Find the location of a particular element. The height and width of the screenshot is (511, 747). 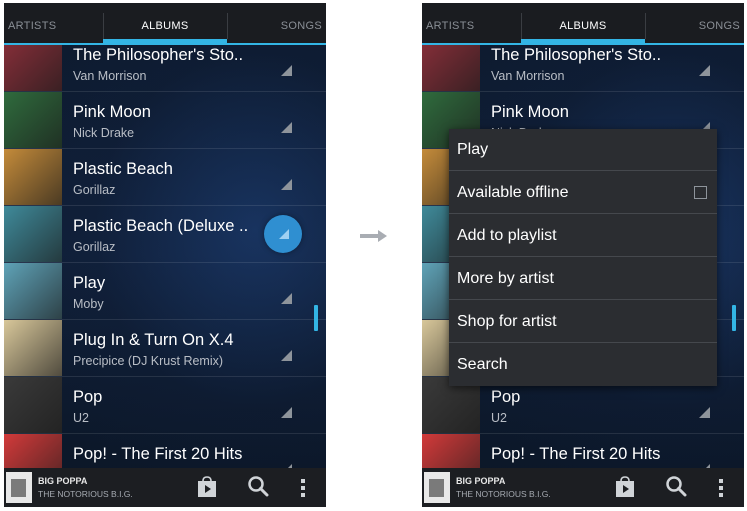

menu-item-available-offline: Available offline is located at coordinates (583, 193).